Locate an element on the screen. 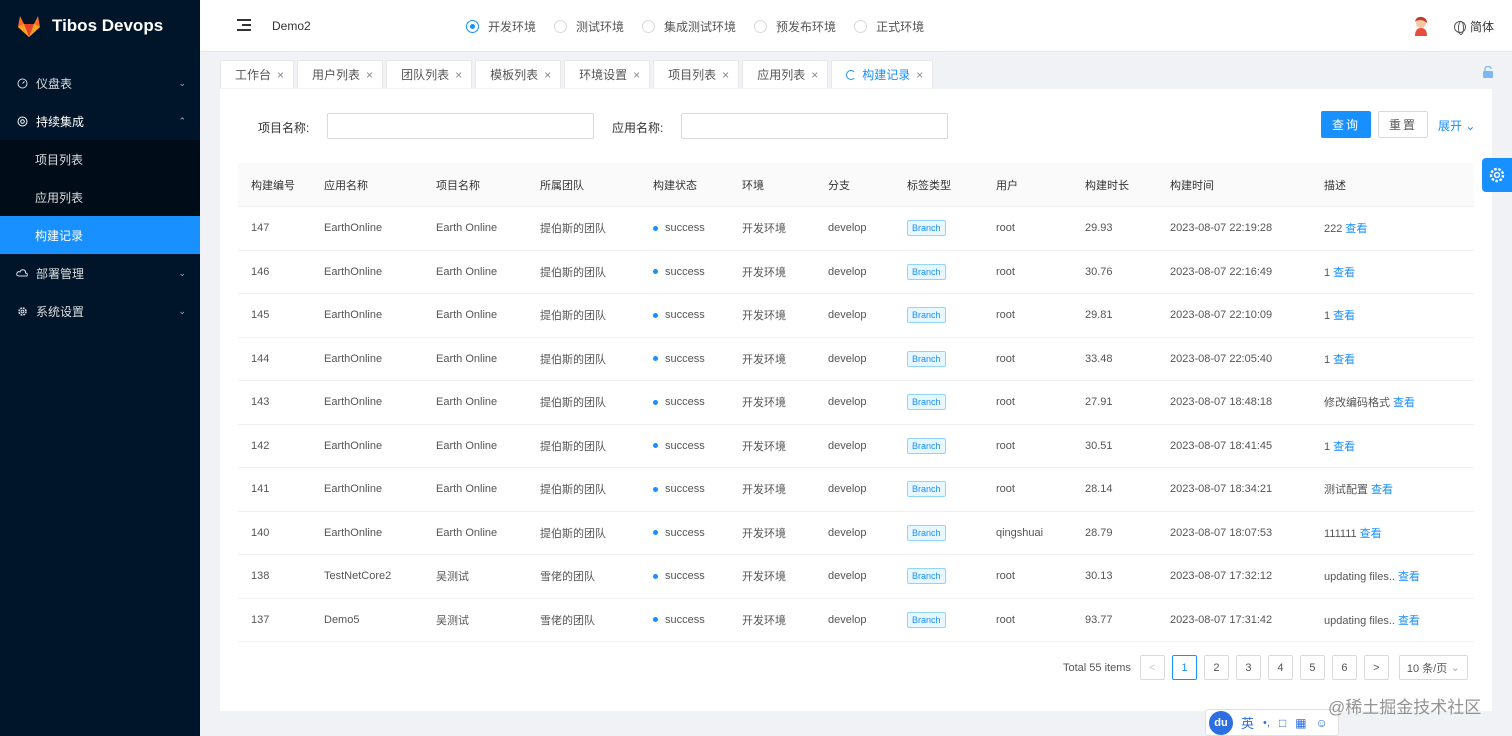 This screenshot has height=736, width=1512. watermark: @稀土掘金技术社区 is located at coordinates (1405, 707).